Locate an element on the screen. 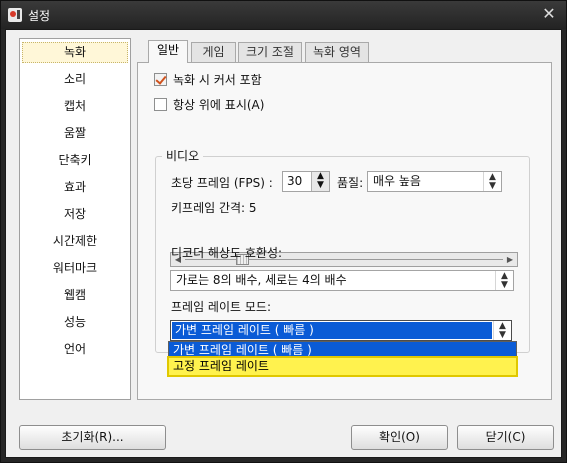  include-cursor-label: 녹화 시 커서 포함 is located at coordinates (217, 79).